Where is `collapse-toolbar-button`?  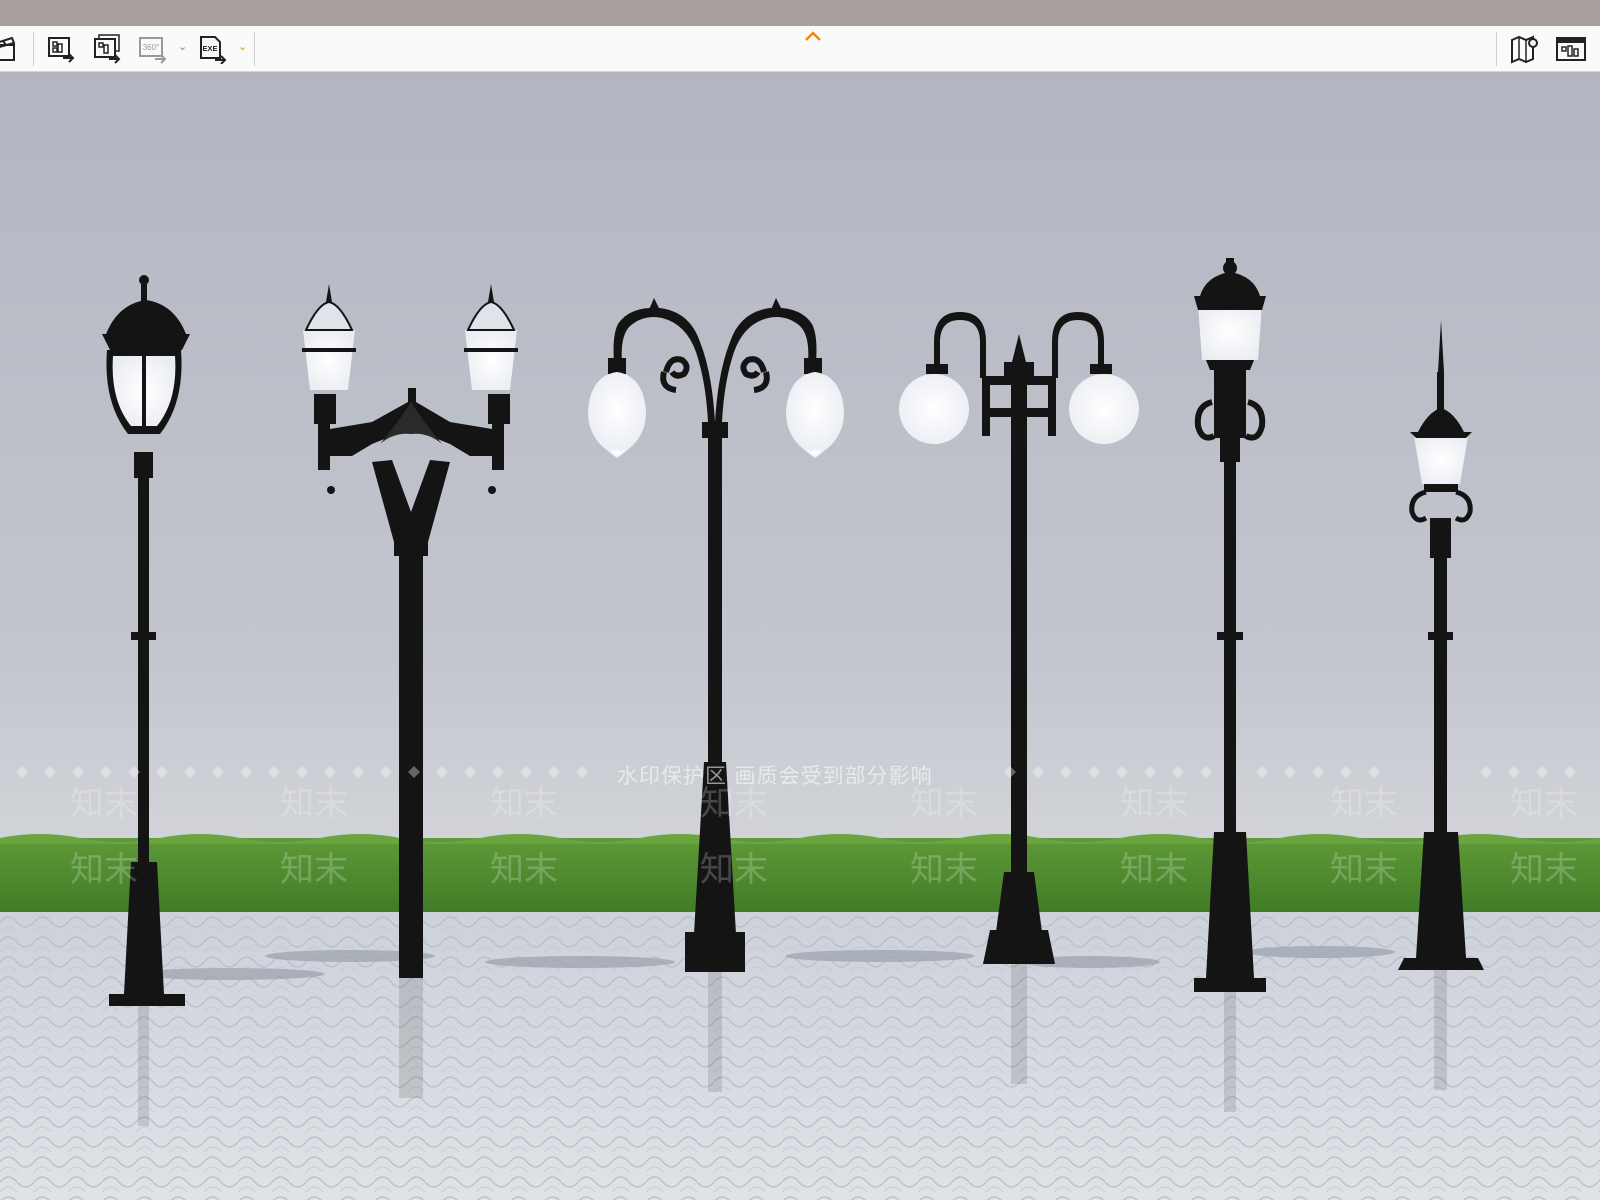
collapse-toolbar-button is located at coordinates (813, 36).